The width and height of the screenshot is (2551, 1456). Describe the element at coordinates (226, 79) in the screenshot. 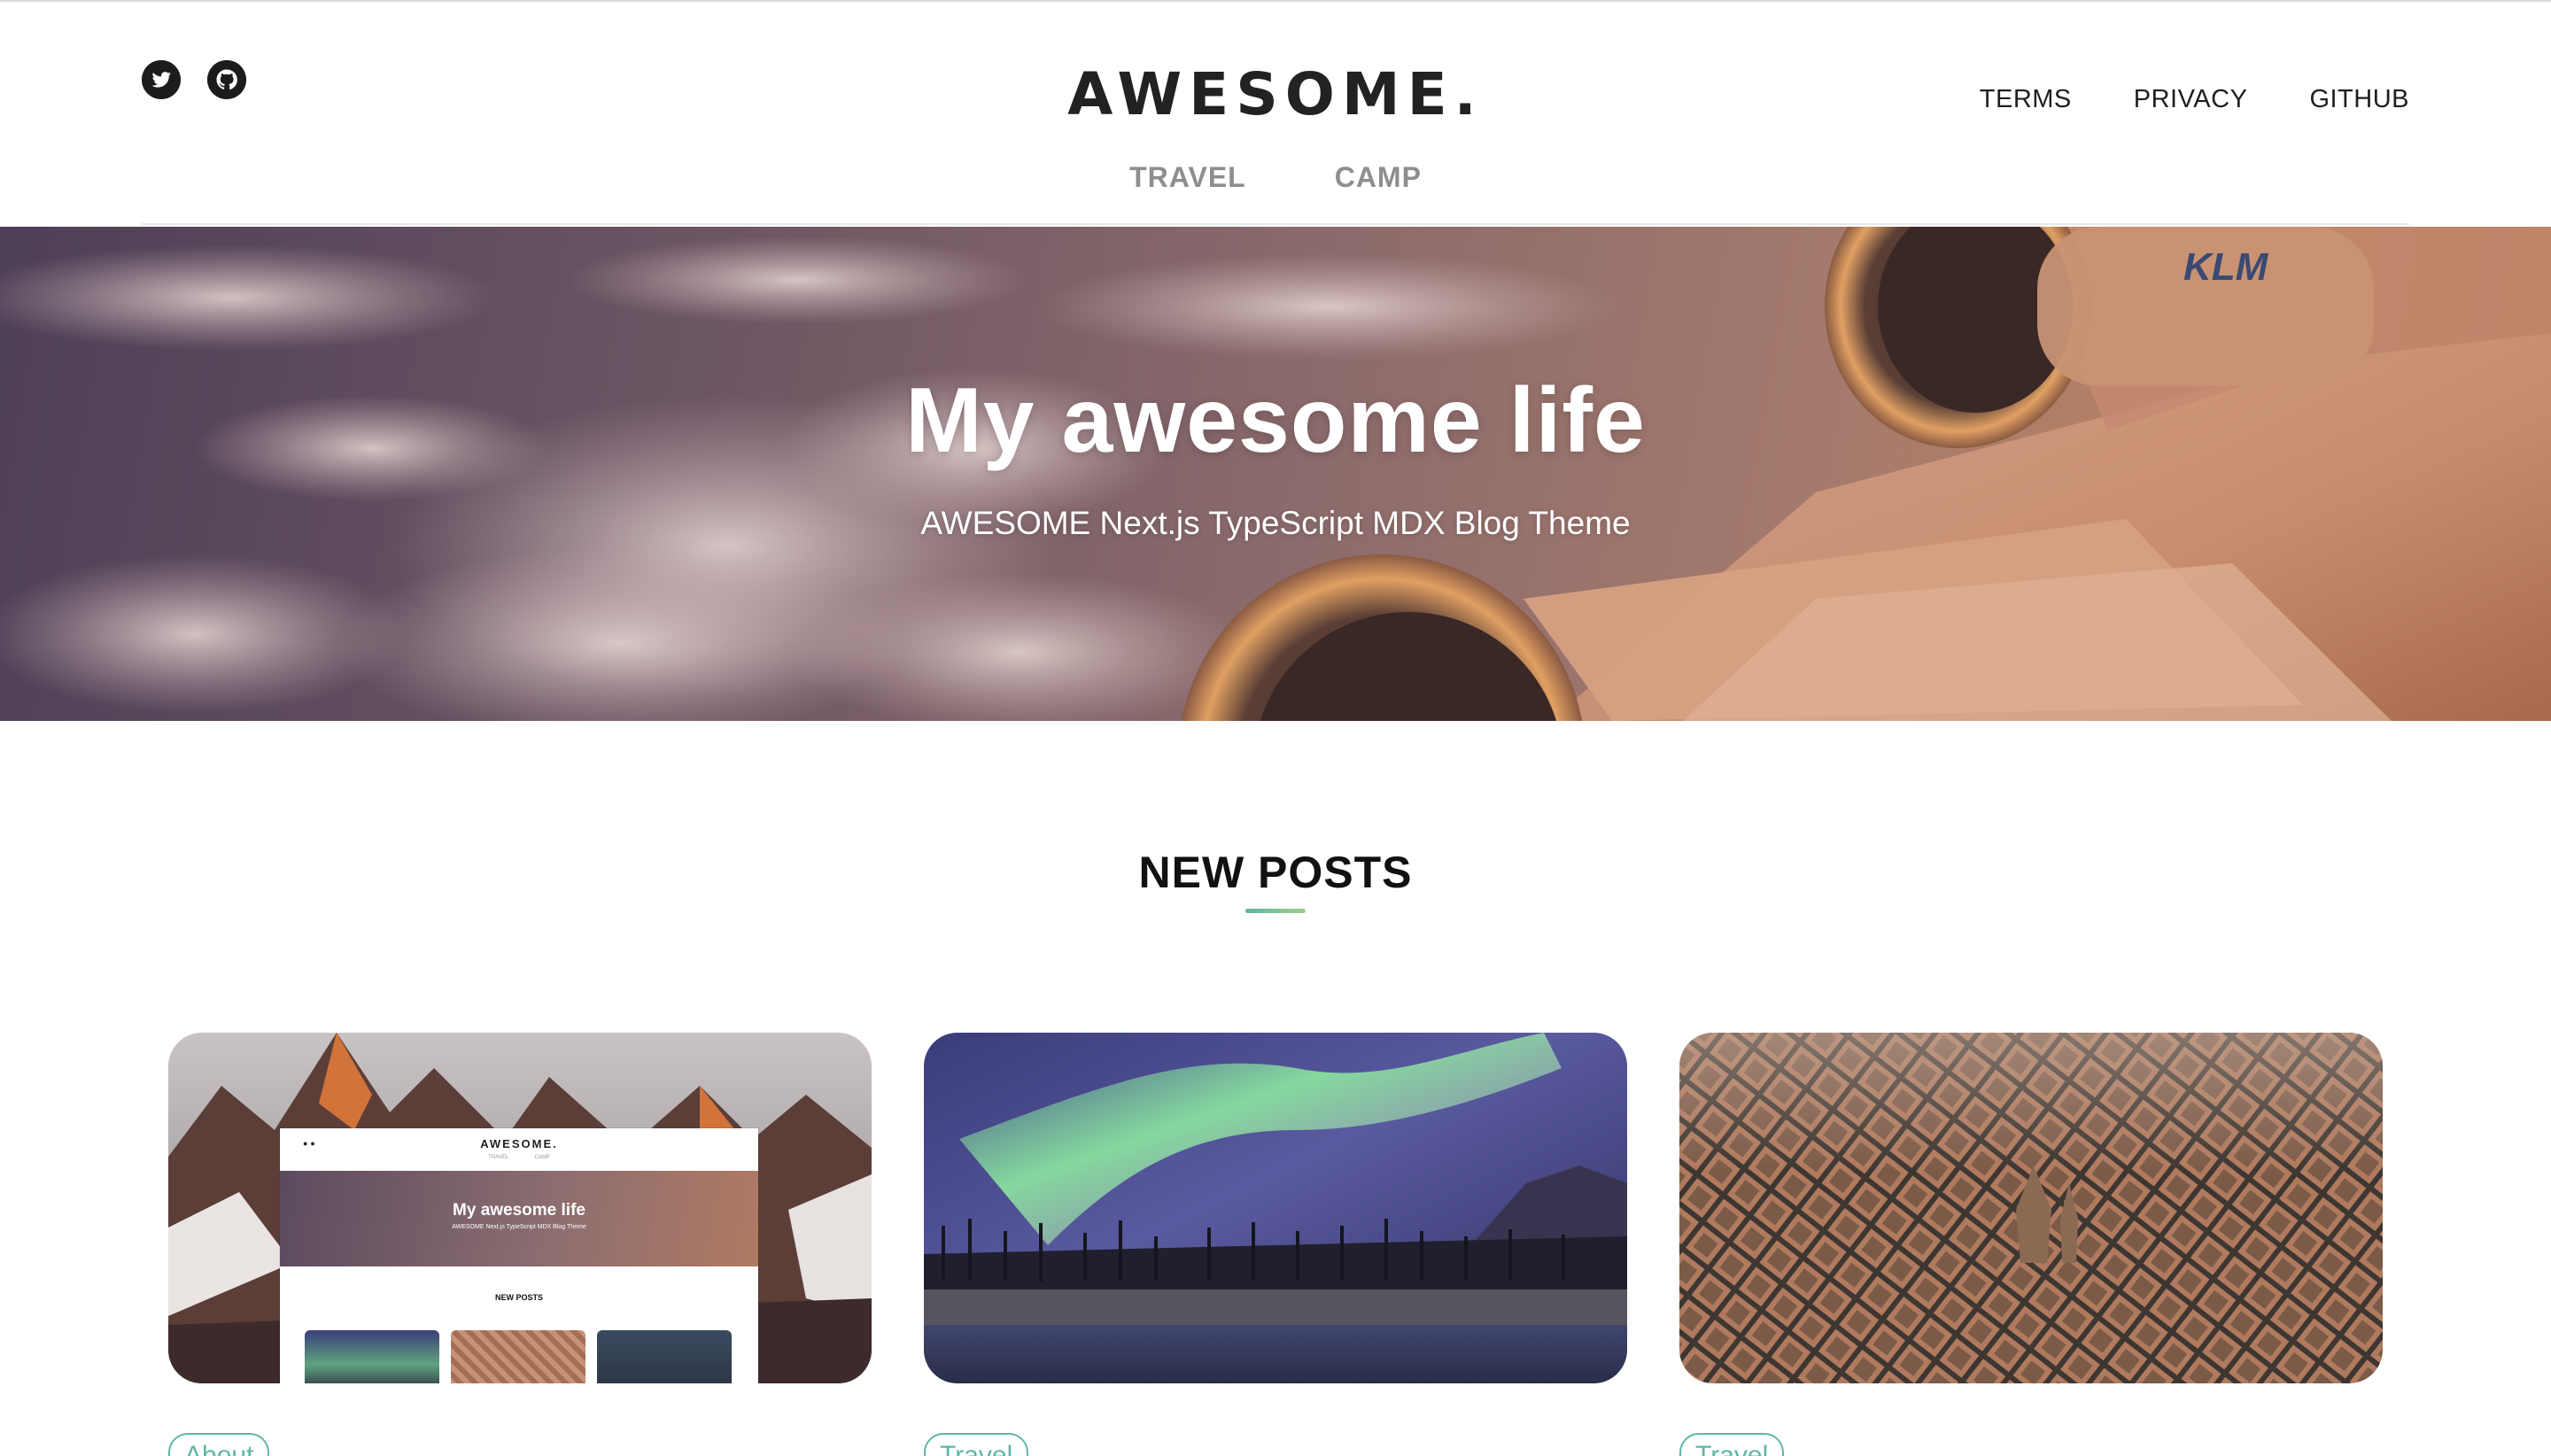

I see `github-icon` at that location.